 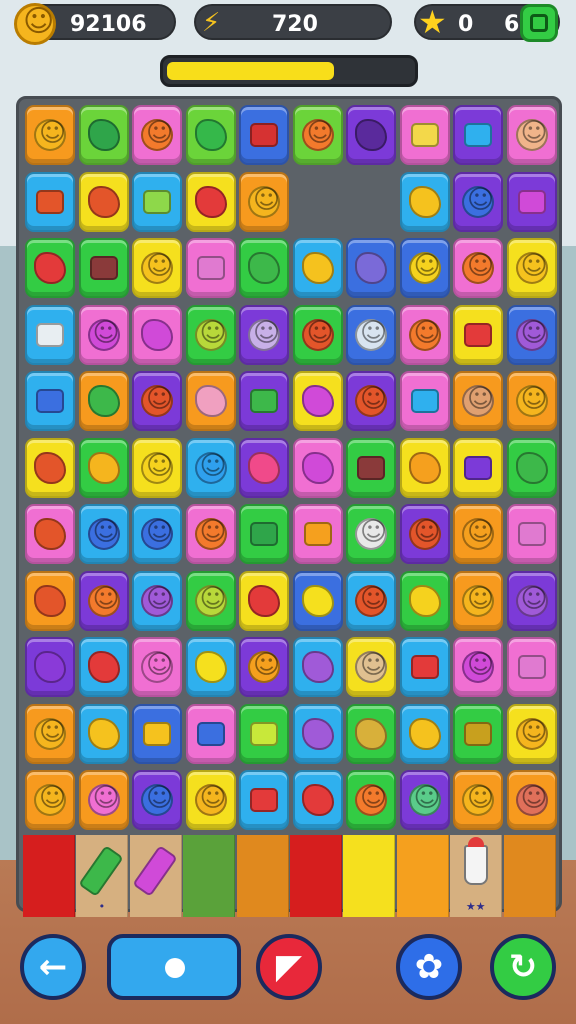 I want to click on hammer-button: ◤, so click(x=289, y=967).